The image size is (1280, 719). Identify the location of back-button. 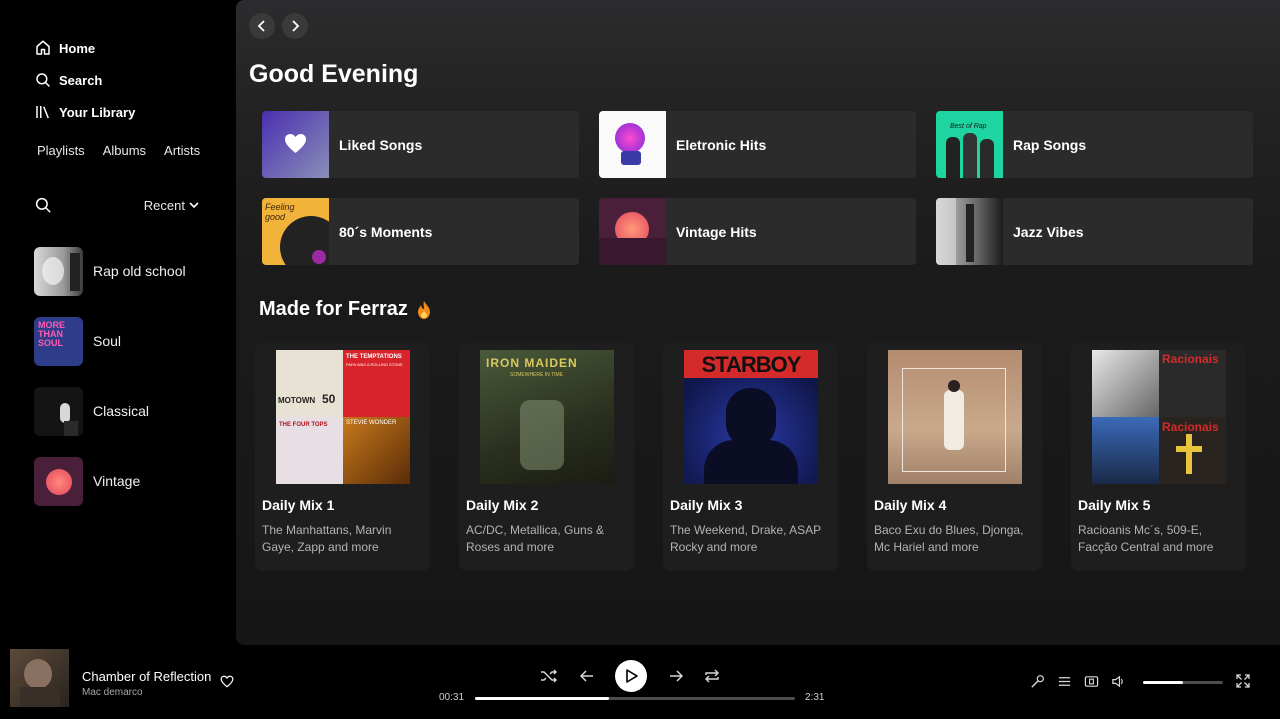
(262, 26).